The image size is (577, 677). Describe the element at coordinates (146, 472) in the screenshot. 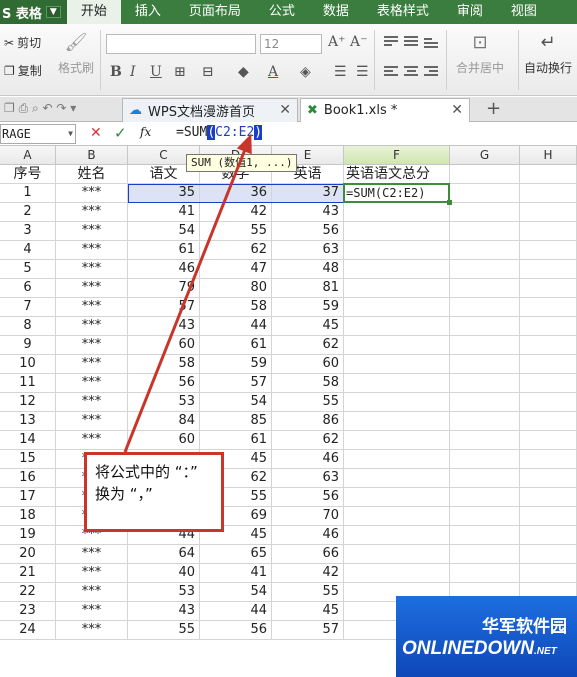

I see `callout-line-1: 将公式中的 “：”` at that location.